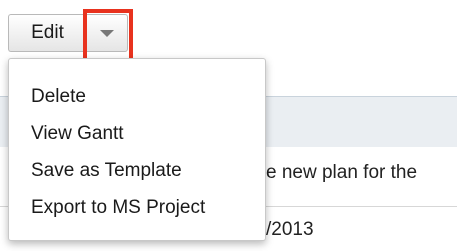 The height and width of the screenshot is (251, 457). I want to click on menu-item-delete: Delete, so click(137, 96).